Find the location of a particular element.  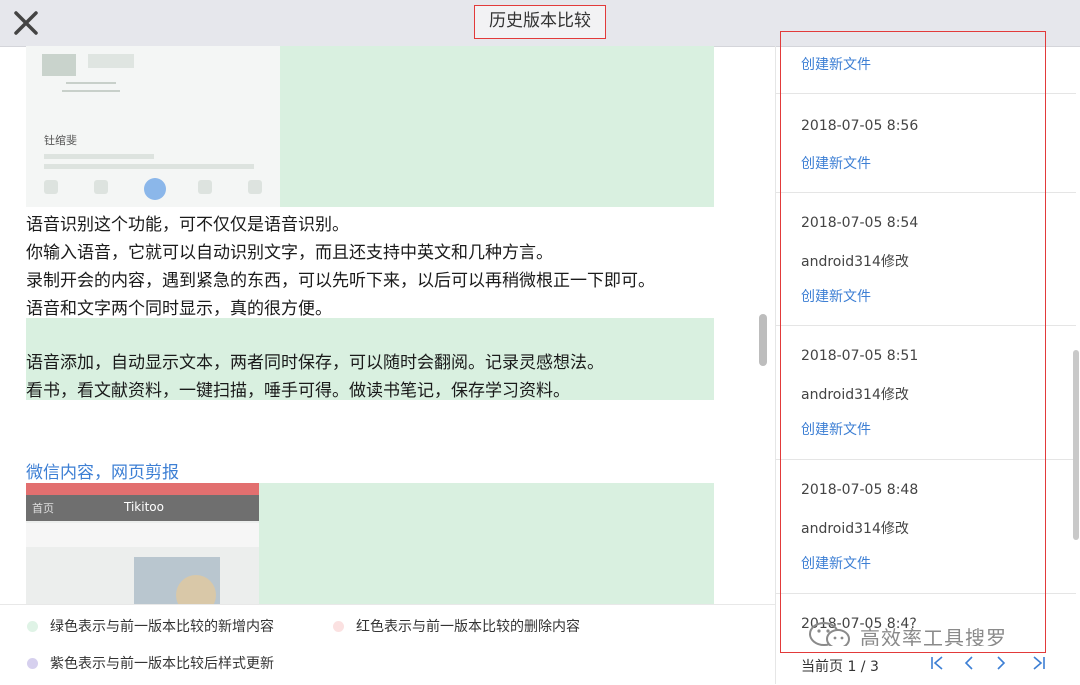

entry-date: 2018-07-05 8:51 is located at coordinates (860, 356).